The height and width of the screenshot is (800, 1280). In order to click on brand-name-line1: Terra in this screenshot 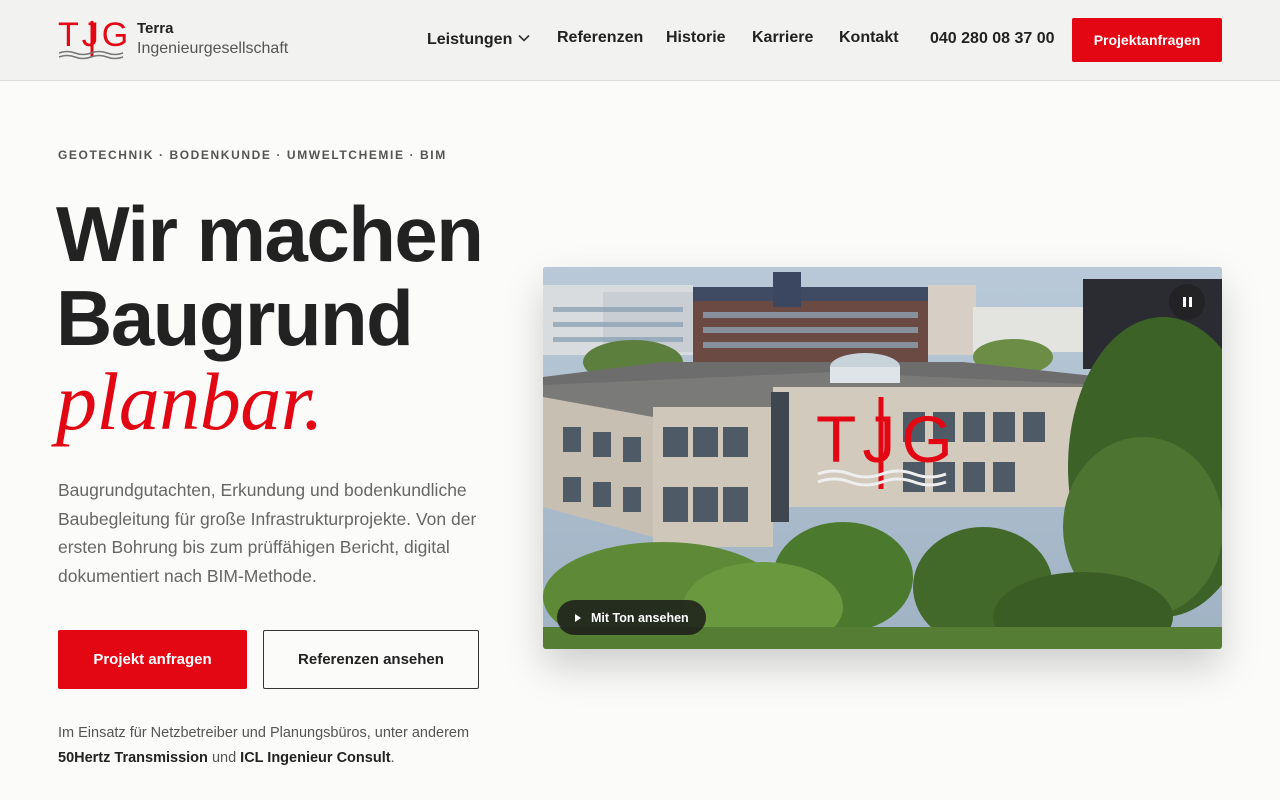, I will do `click(155, 28)`.